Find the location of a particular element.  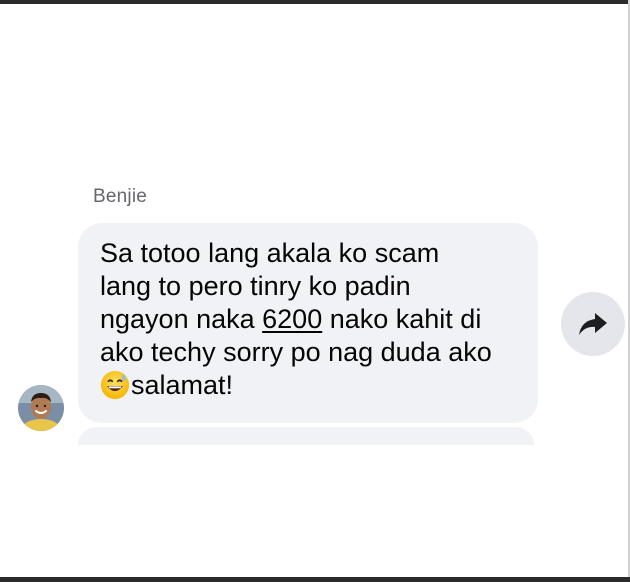

amount-link: 6200 is located at coordinates (292, 319).